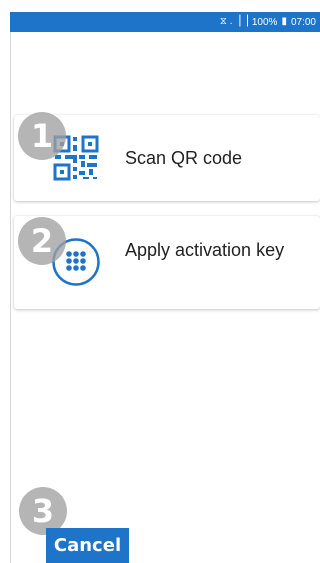 This screenshot has height=563, width=320. Describe the element at coordinates (87, 545) in the screenshot. I see `cancel-button: Cancel` at that location.